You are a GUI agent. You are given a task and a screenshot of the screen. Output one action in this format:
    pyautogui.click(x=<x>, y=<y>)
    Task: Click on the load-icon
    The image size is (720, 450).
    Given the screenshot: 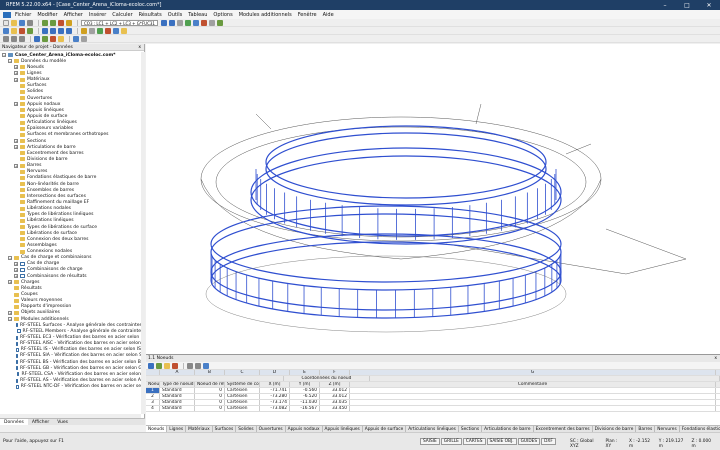 What is the action you would take?
    pyautogui.click(x=124, y=30)
    